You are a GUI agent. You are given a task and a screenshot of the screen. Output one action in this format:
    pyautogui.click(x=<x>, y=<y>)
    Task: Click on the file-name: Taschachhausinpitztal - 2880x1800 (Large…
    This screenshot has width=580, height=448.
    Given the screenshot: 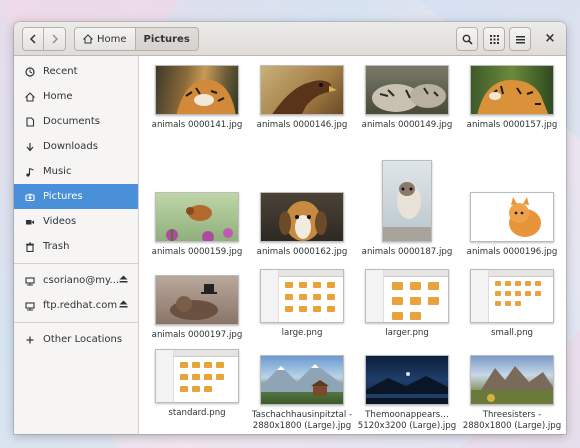 What is the action you would take?
    pyautogui.click(x=302, y=420)
    